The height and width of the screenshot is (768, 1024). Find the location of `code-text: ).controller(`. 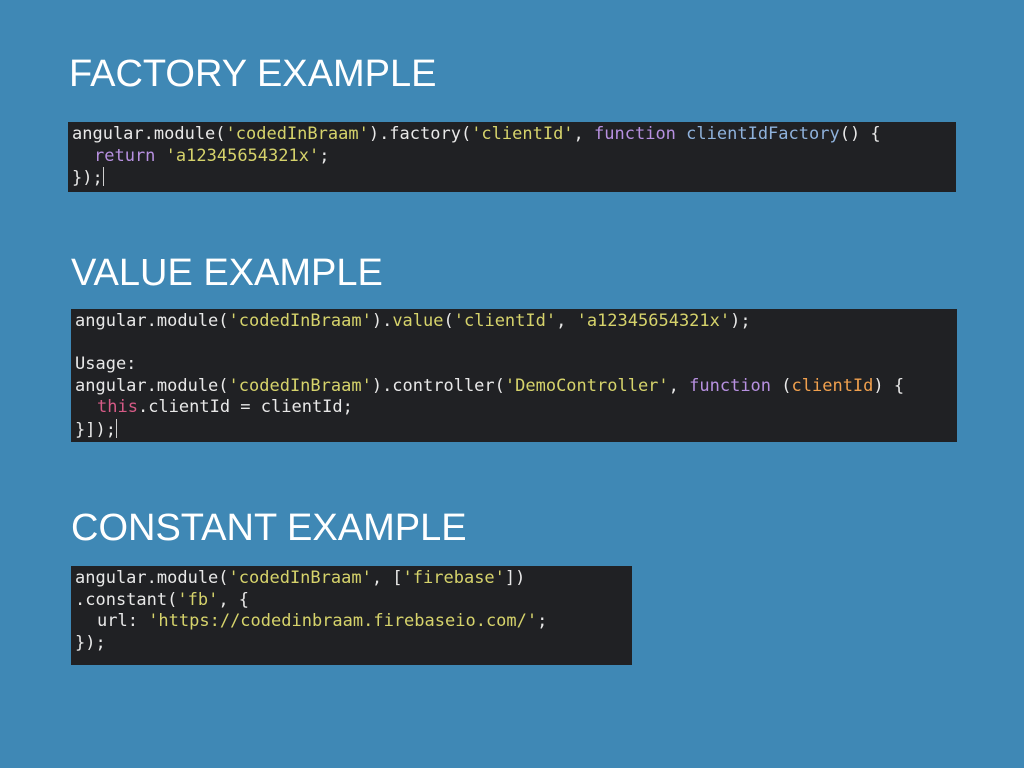

code-text: ).controller( is located at coordinates (438, 385).